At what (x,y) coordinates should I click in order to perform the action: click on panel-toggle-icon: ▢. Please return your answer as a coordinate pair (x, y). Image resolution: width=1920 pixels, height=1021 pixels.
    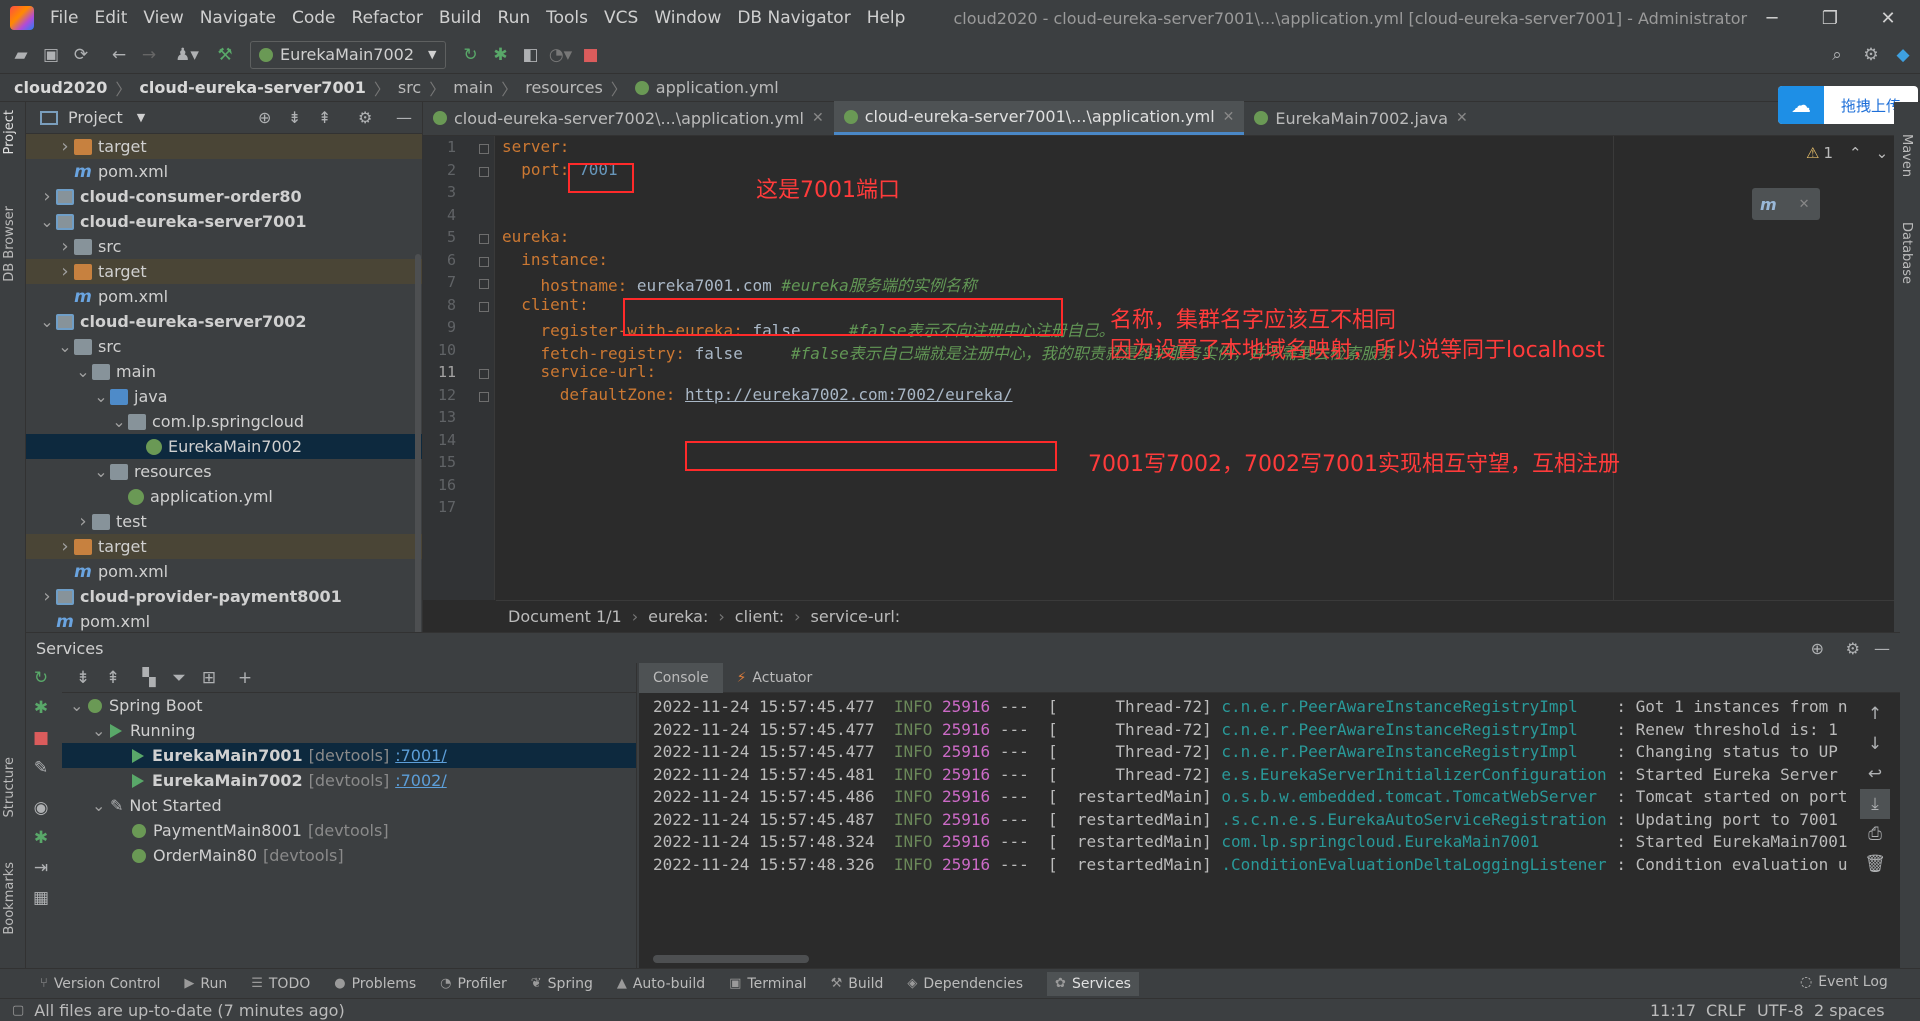
    Looking at the image, I should click on (18, 1010).